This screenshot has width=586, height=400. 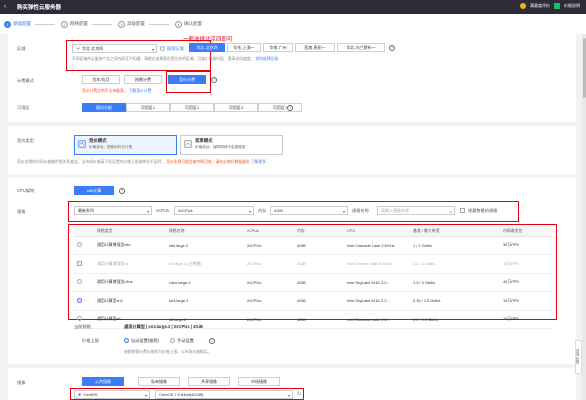 What do you see at coordinates (130, 231) in the screenshot?
I see `col-type: 规格类型` at bounding box center [130, 231].